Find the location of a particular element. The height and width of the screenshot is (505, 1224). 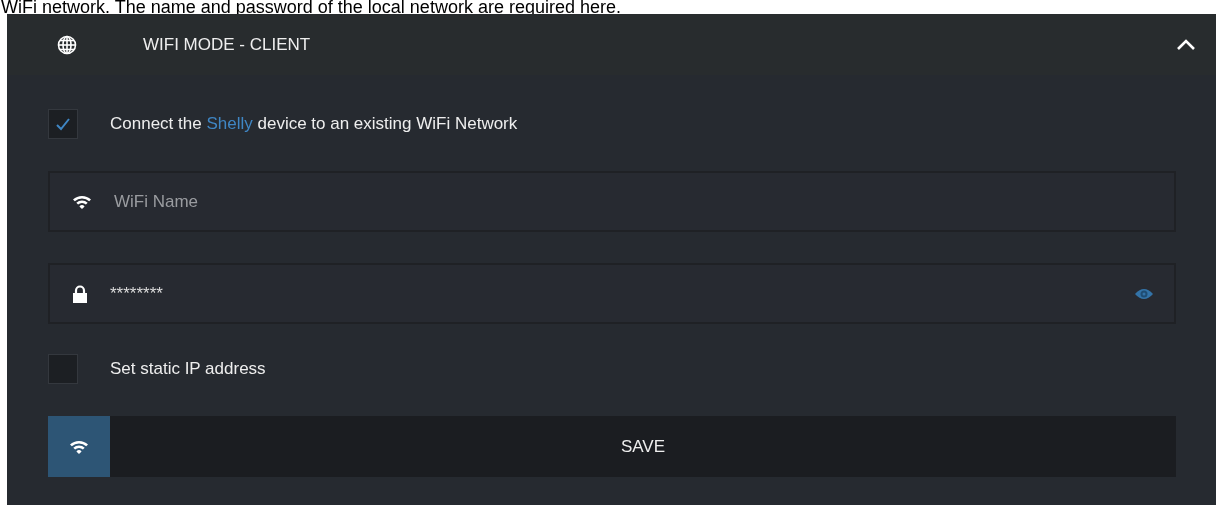

password-field: ******** is located at coordinates (612, 293).